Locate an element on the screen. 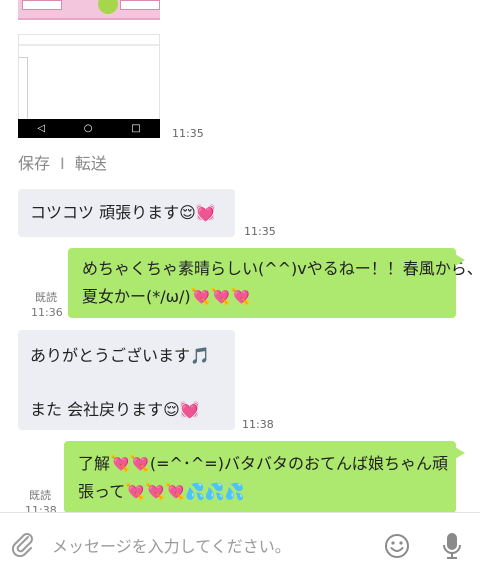 The image size is (480, 575). image-actions: 保存 I 転送 is located at coordinates (62, 162).